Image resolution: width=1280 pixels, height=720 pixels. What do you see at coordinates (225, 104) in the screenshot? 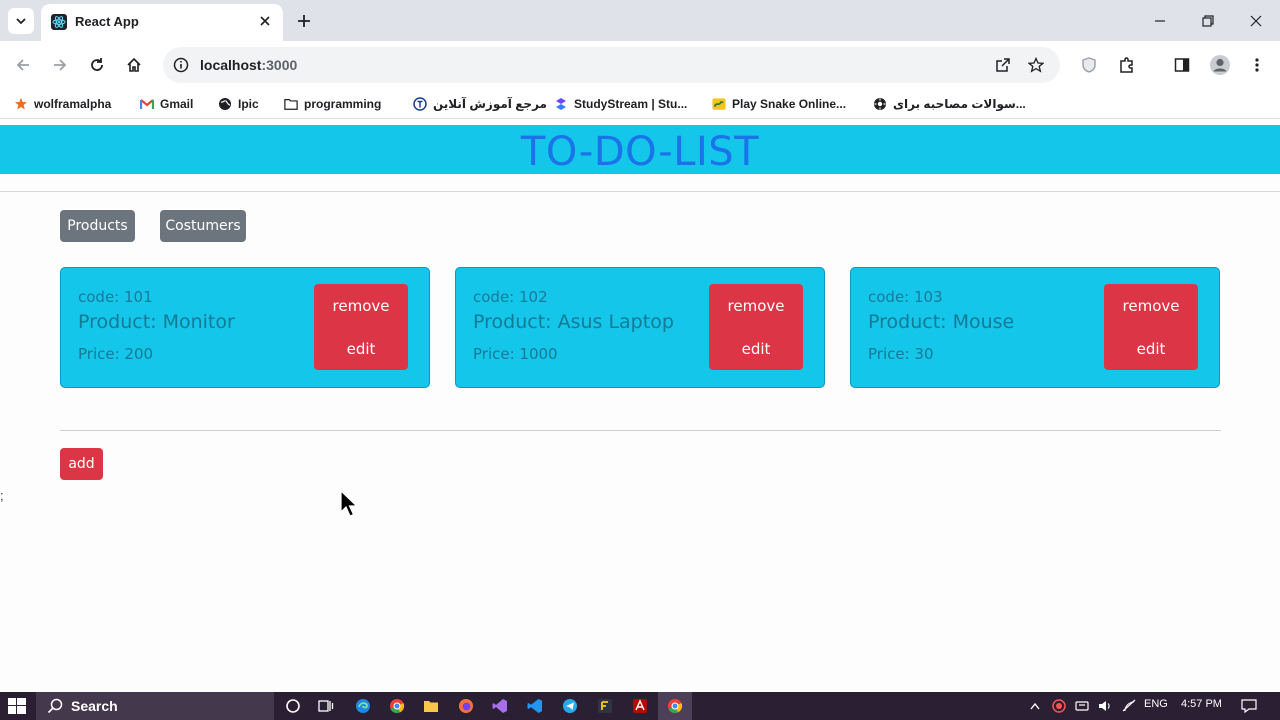
I see `globe-icon` at bounding box center [225, 104].